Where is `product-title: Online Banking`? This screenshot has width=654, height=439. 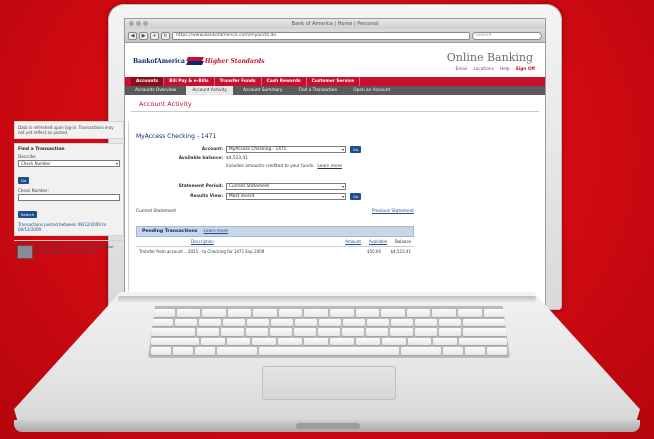 product-title: Online Banking is located at coordinates (489, 57).